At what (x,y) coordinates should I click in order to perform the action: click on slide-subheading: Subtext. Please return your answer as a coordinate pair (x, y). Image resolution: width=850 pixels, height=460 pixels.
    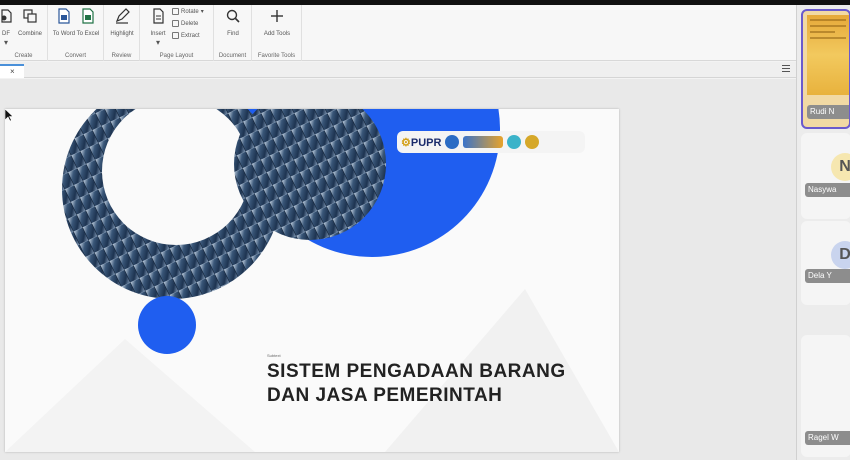
    Looking at the image, I should click on (274, 355).